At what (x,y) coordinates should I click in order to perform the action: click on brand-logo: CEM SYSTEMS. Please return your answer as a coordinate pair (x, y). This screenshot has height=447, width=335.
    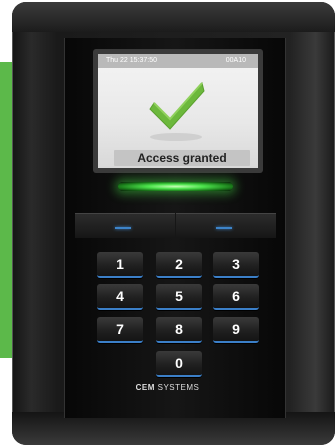
    Looking at the image, I should click on (167, 387).